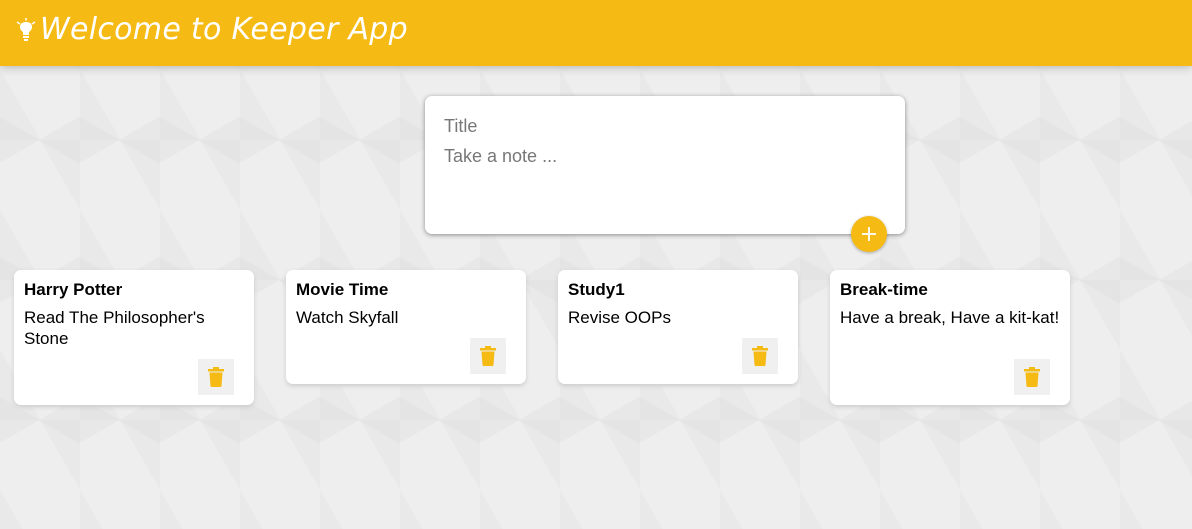 Image resolution: width=1192 pixels, height=529 pixels. What do you see at coordinates (664, 180) in the screenshot?
I see `note-content-input` at bounding box center [664, 180].